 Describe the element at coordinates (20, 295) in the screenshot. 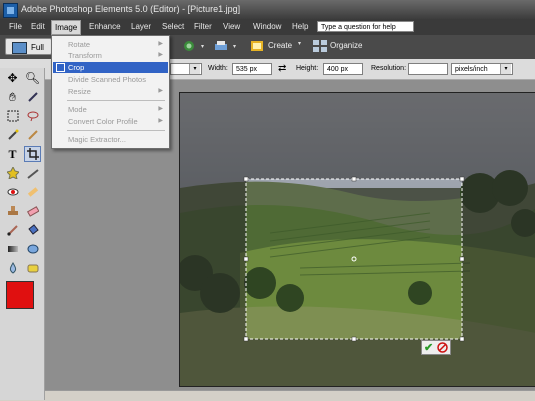

I see `foreground-color-swatch` at that location.